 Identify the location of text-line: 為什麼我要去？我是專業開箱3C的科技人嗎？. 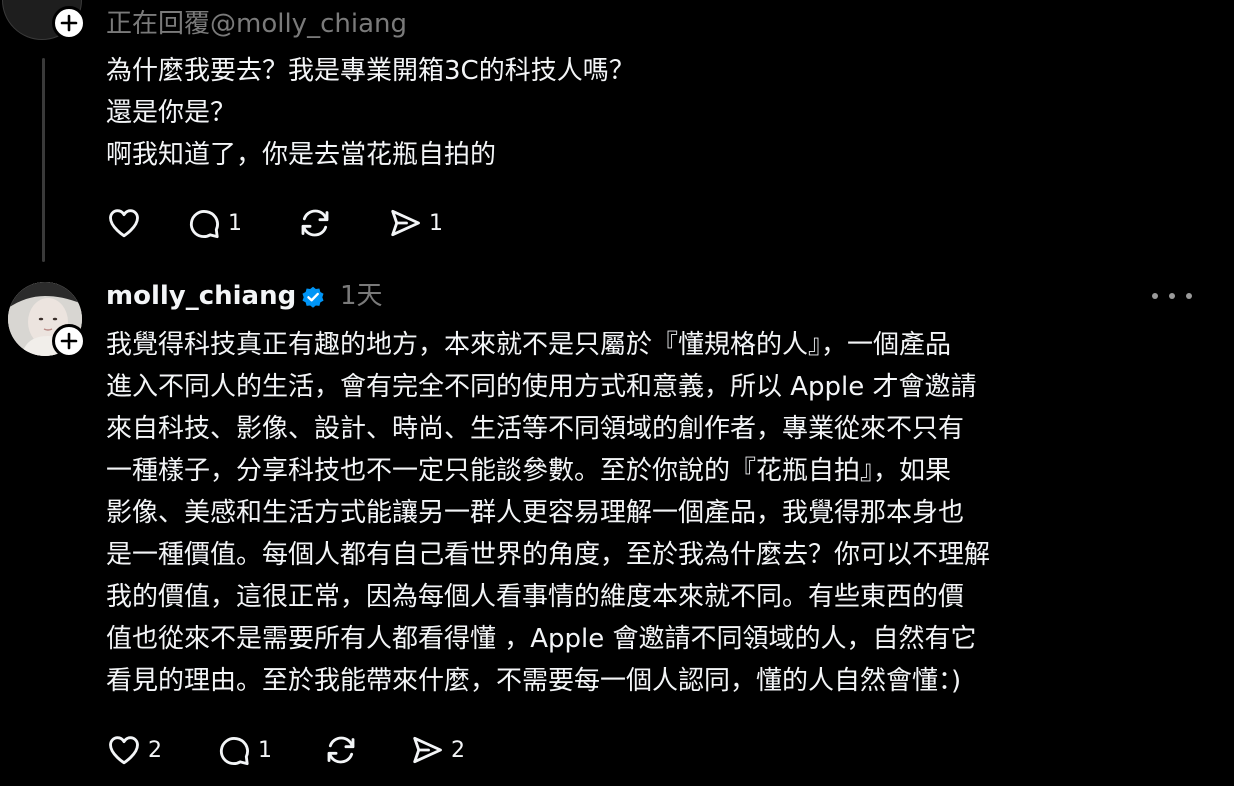
(370, 71).